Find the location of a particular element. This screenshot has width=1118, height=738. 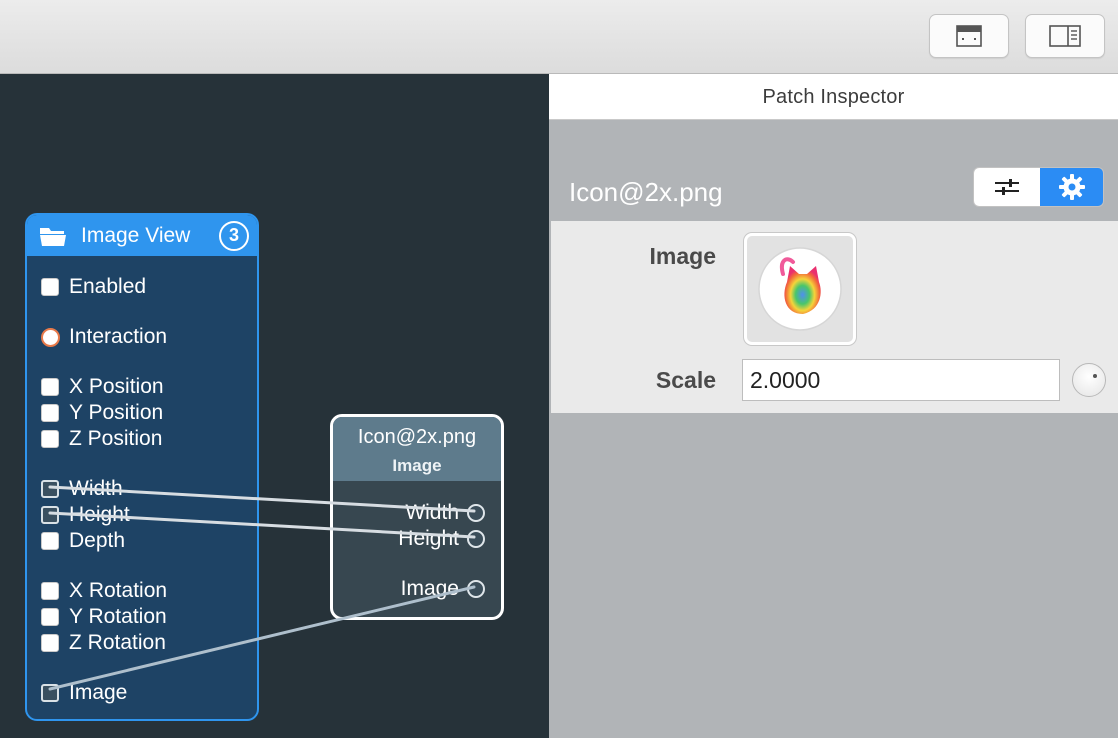

output-label: Width is located at coordinates (432, 512).